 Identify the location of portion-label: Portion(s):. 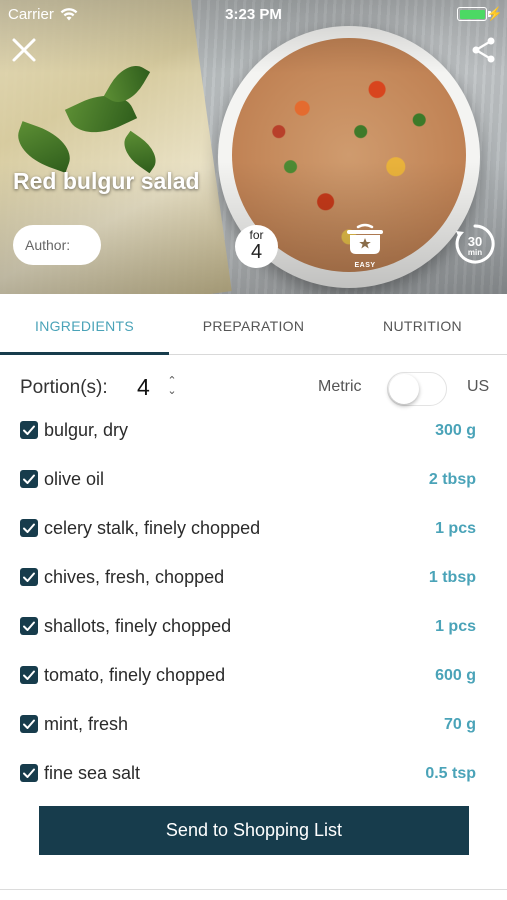
(64, 387).